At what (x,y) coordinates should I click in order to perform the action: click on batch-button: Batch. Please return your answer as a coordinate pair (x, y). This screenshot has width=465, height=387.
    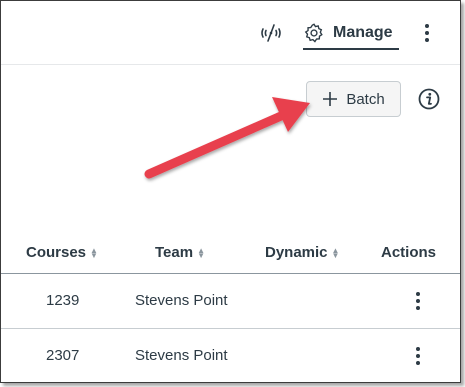
    Looking at the image, I should click on (353, 99).